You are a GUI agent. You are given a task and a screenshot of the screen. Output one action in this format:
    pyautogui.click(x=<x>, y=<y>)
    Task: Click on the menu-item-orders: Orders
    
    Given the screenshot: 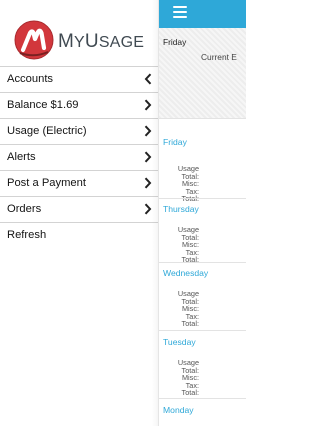 What is the action you would take?
    pyautogui.click(x=79, y=209)
    